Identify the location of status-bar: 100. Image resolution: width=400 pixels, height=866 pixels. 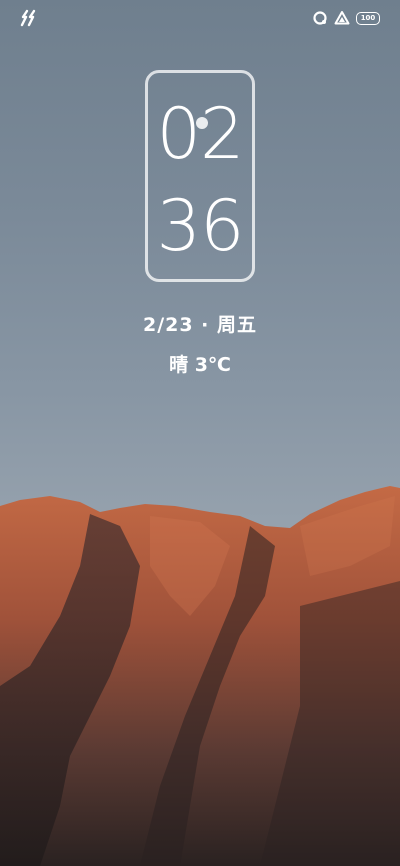
(200, 18).